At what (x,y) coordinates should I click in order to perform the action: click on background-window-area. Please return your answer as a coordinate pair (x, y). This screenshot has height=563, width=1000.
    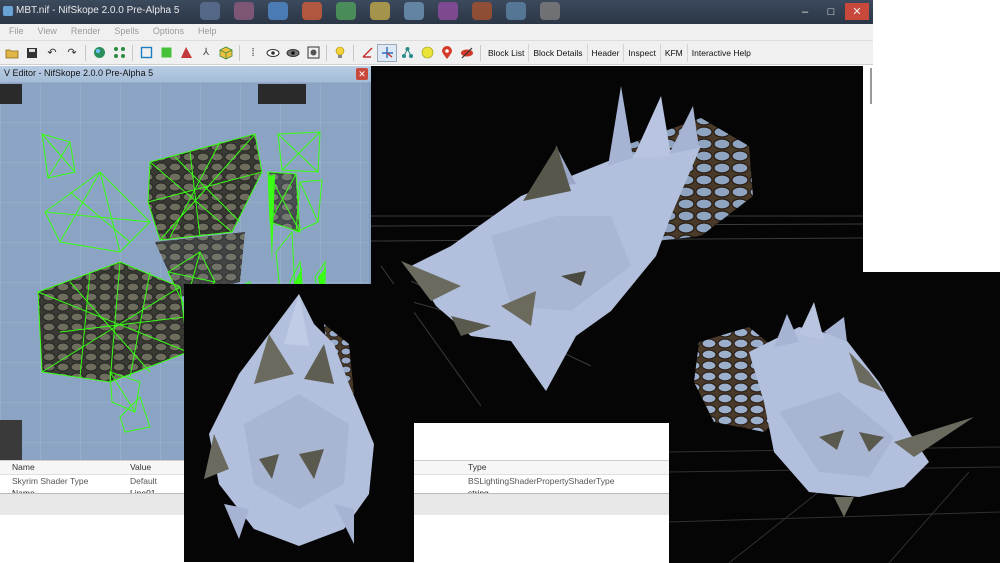
    Looking at the image, I should click on (931, 170).